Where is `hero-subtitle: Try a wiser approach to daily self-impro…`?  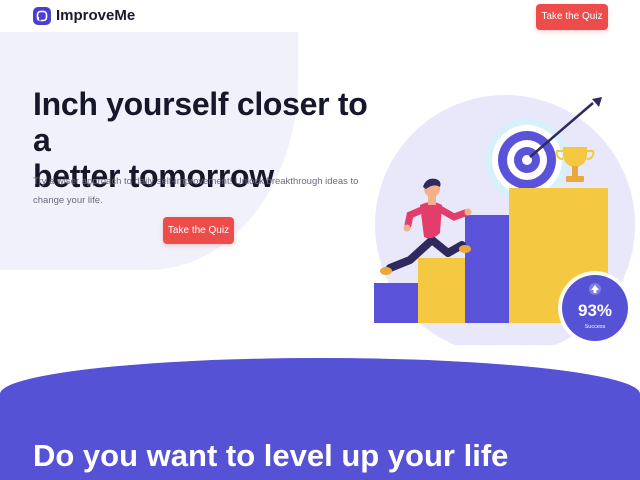
hero-subtitle: Try a wiser approach to daily self-impro… is located at coordinates (196, 191).